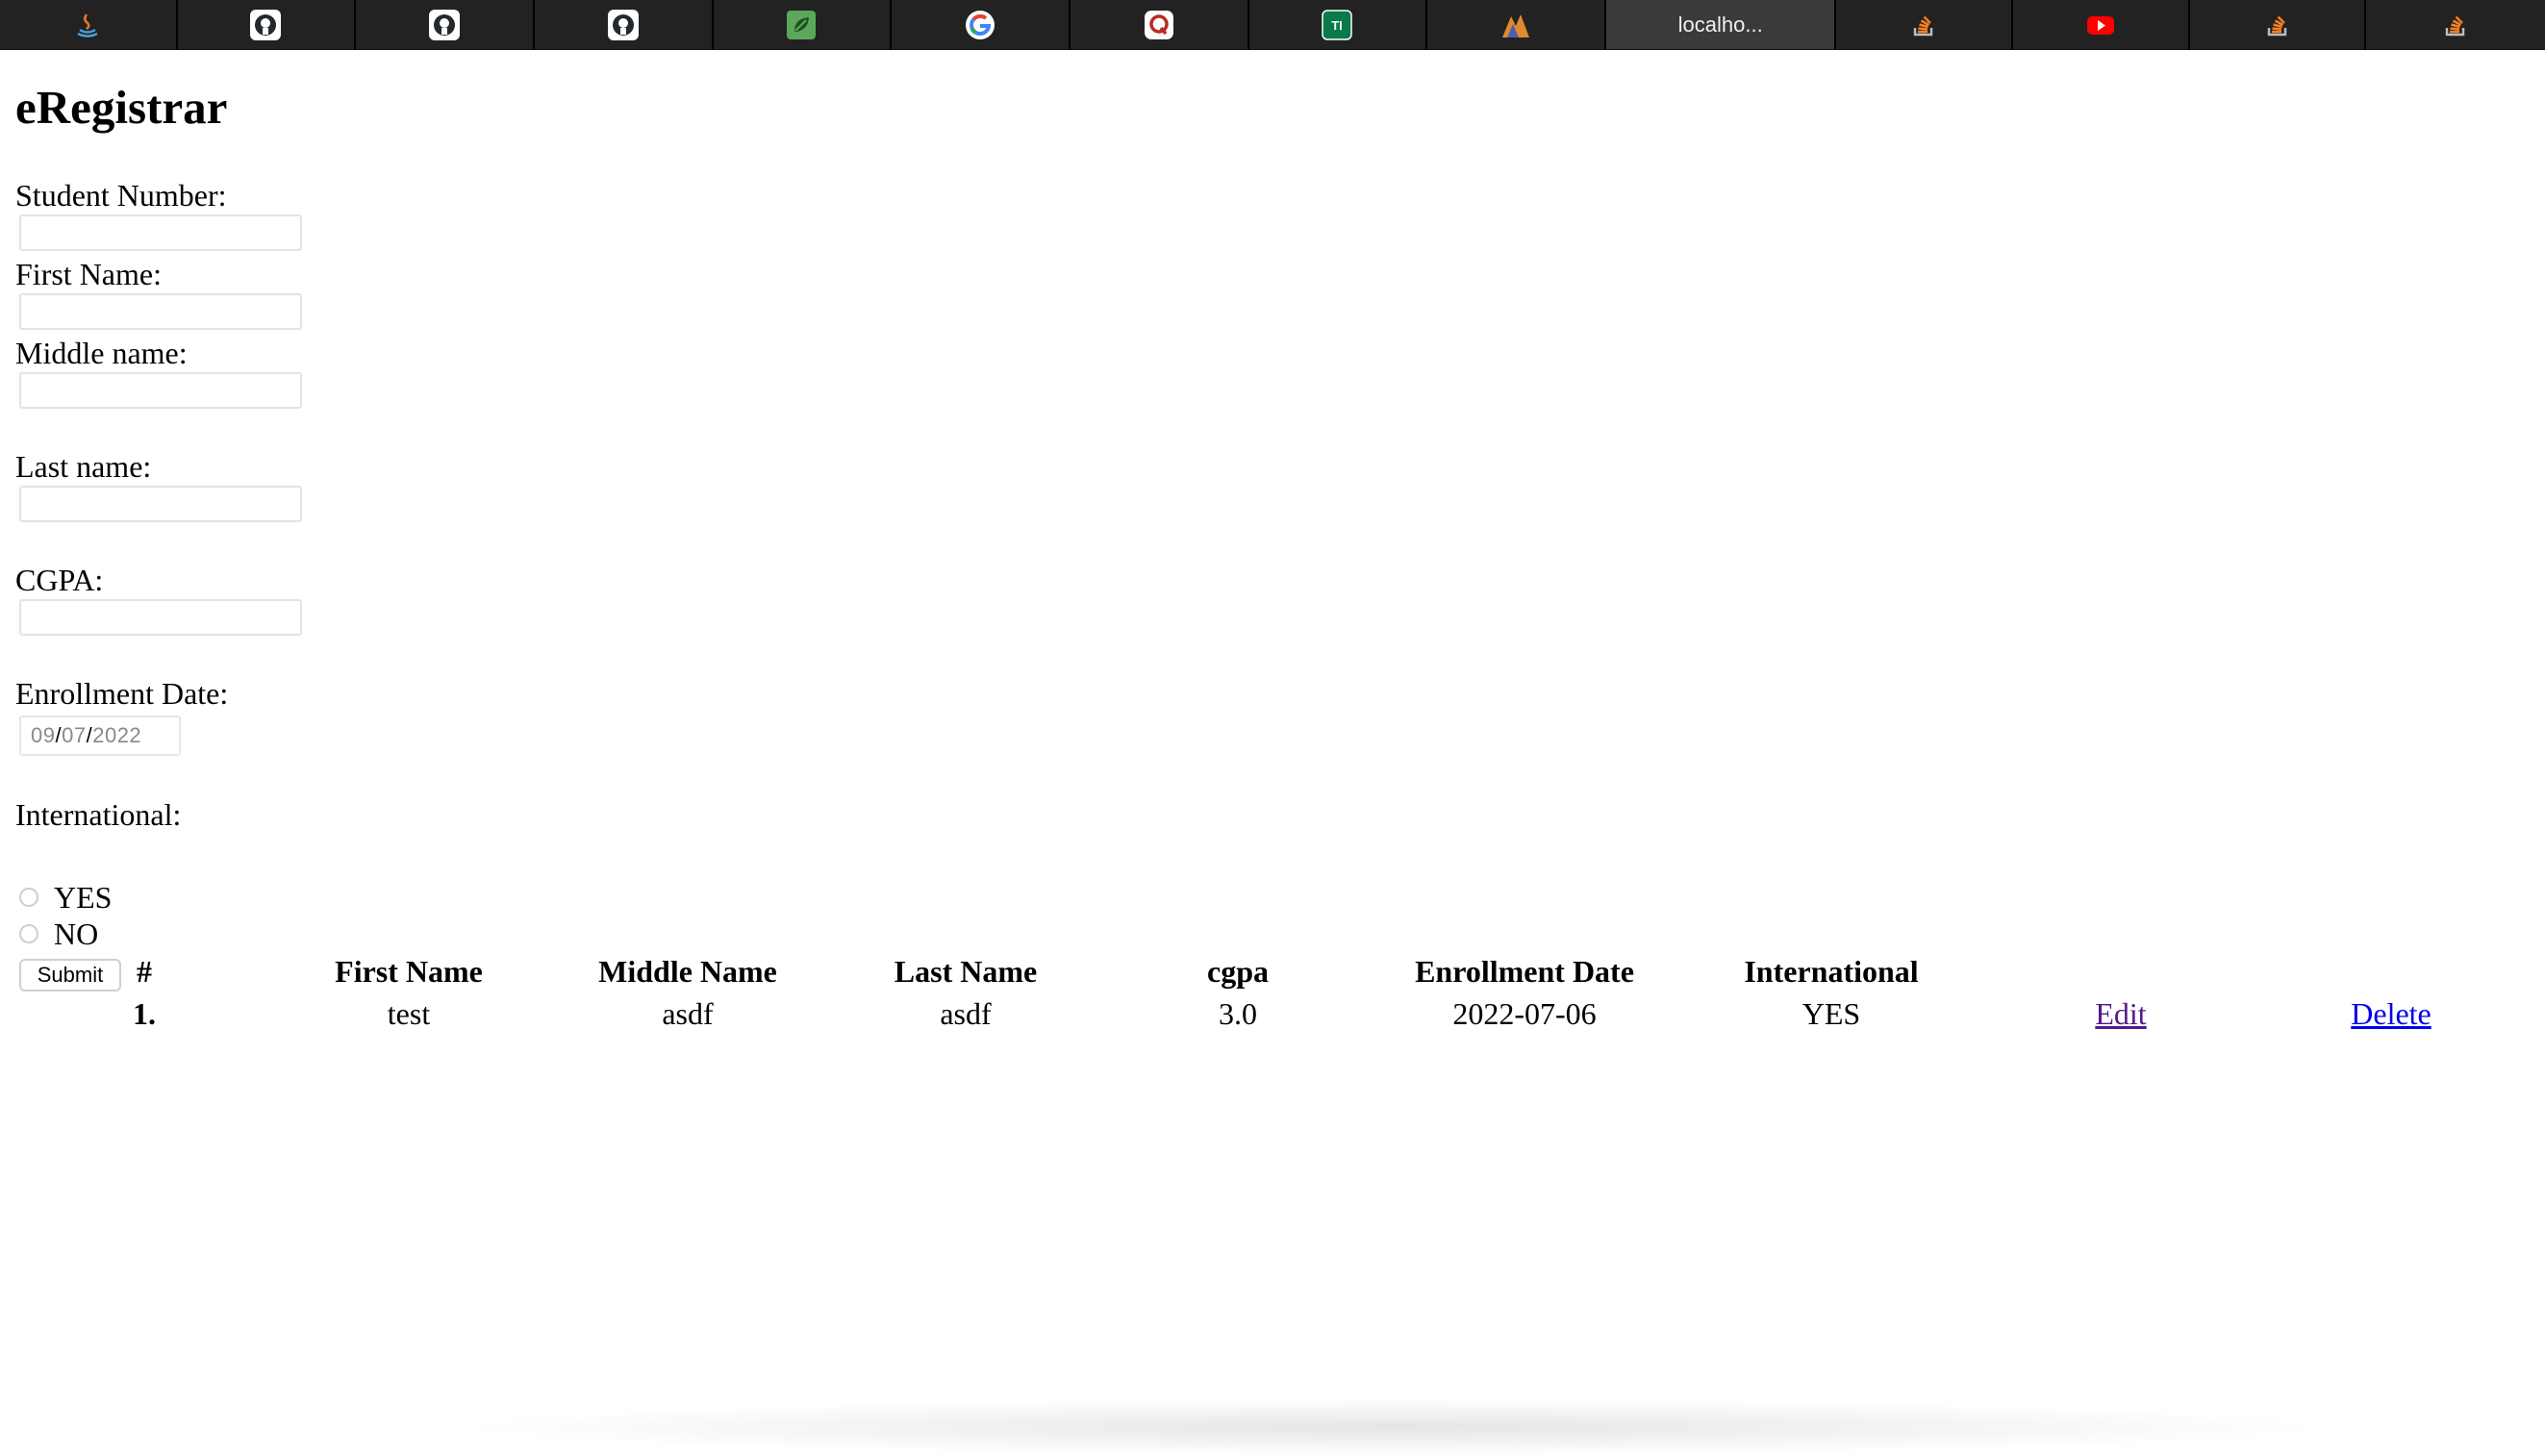 The width and height of the screenshot is (2545, 1456). Describe the element at coordinates (160, 233) in the screenshot. I see `student-number-input` at that location.